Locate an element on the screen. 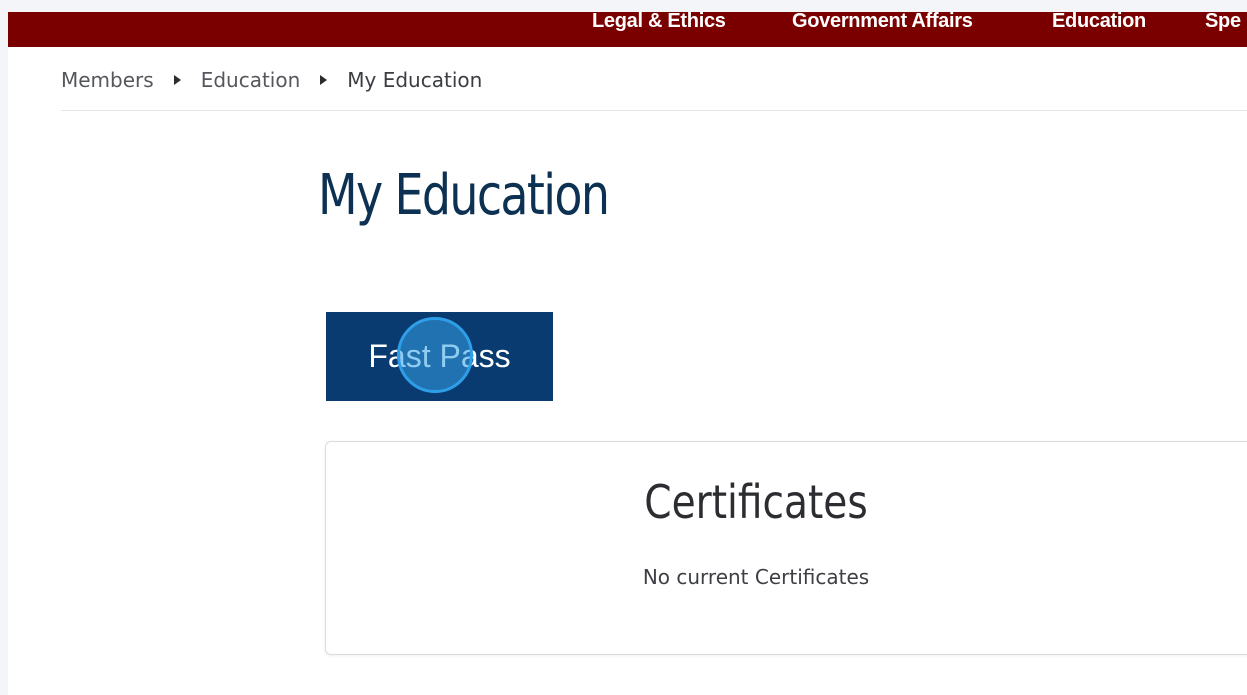 This screenshot has height=695, width=1247. nav-item-legal-ethics: Legal & Ethics is located at coordinates (659, 22).